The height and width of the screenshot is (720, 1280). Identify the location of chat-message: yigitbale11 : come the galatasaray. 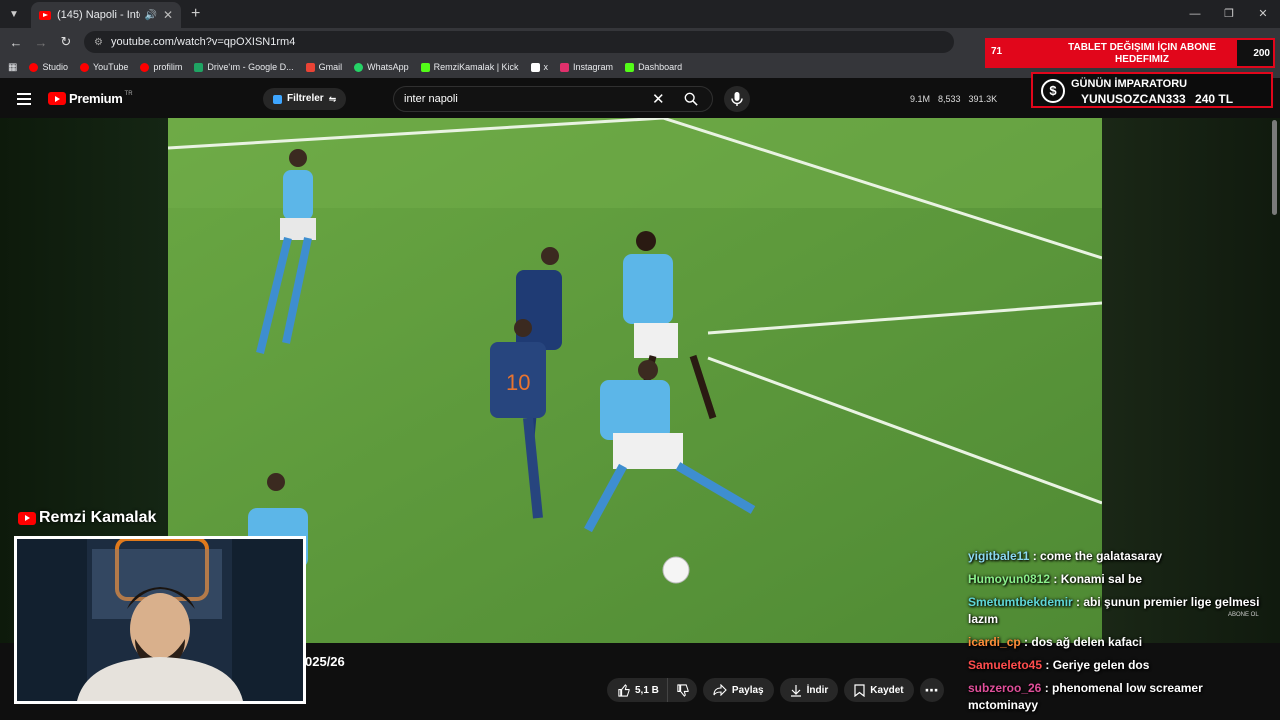
(1118, 556).